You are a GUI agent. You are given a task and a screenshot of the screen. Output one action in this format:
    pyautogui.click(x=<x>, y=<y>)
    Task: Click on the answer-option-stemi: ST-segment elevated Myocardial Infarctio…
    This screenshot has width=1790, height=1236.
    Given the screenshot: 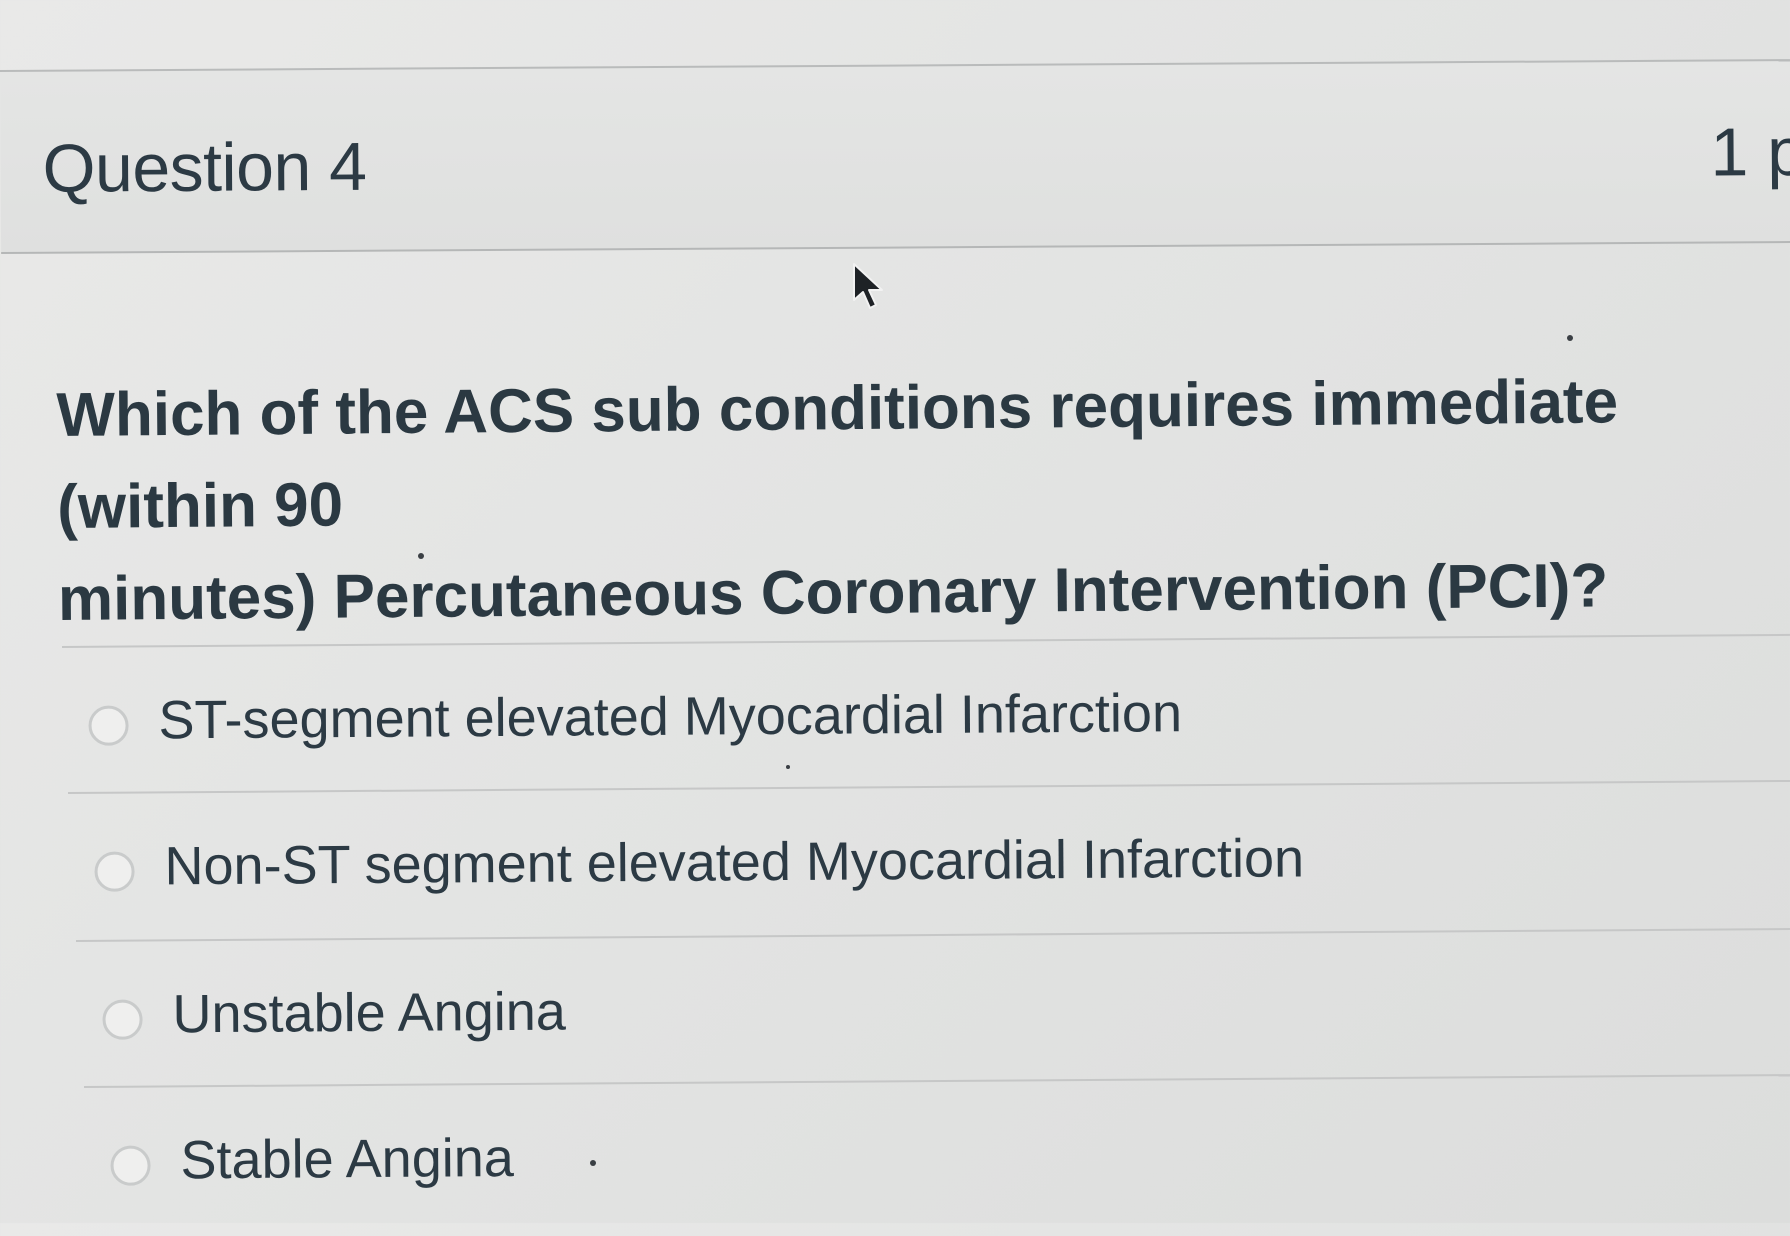 What is the action you would take?
    pyautogui.click(x=926, y=714)
    